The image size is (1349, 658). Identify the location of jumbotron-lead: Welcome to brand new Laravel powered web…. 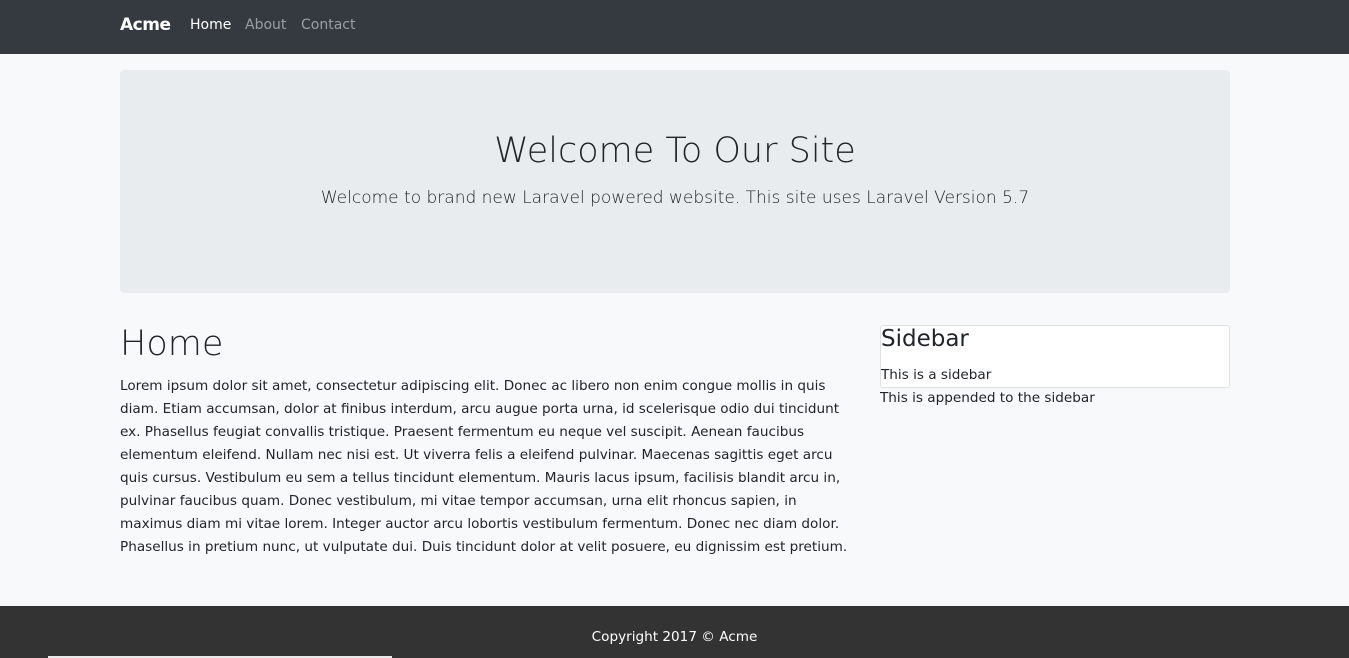
(675, 198).